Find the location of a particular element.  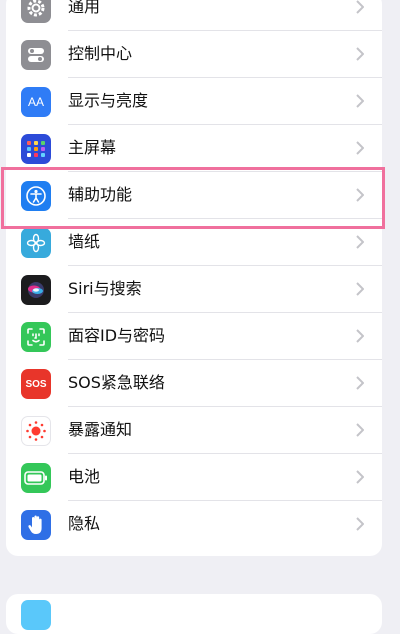

privacy-hand-icon is located at coordinates (36, 525).